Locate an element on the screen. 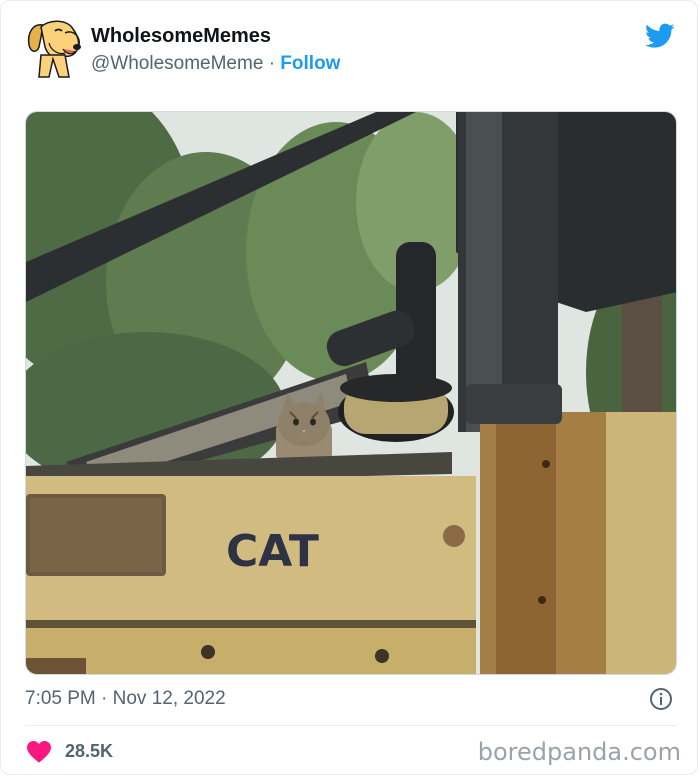 This screenshot has width=700, height=777. heart-icon is located at coordinates (39, 752).